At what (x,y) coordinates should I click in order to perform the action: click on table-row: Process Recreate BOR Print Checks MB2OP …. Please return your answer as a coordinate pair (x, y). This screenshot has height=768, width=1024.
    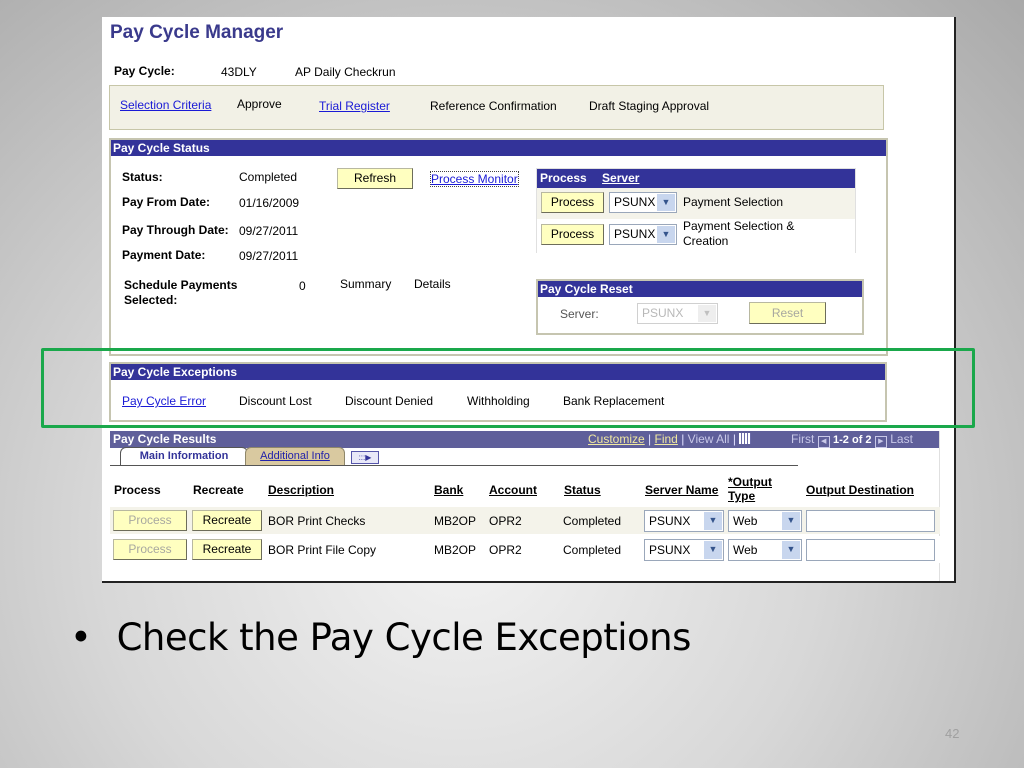
    Looking at the image, I should click on (525, 520).